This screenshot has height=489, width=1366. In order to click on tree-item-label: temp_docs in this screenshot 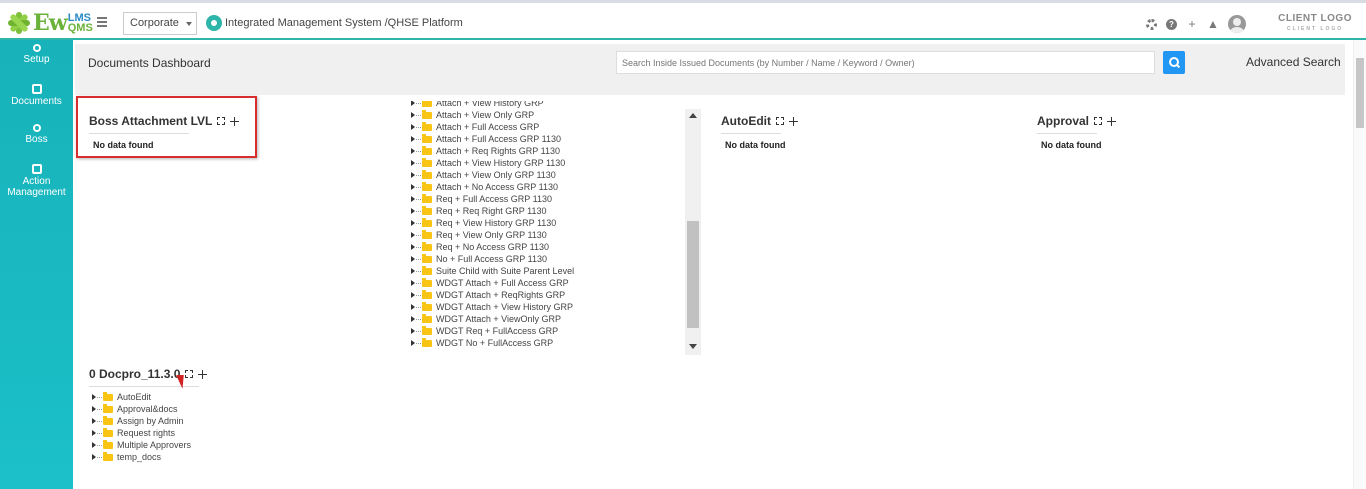, I will do `click(139, 457)`.